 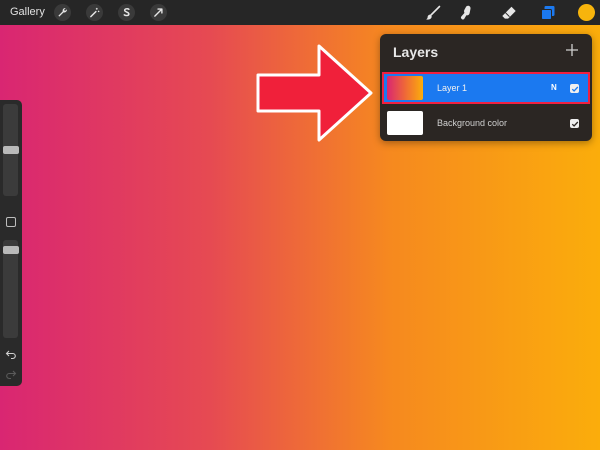 I want to click on brush-size-handle, so click(x=11, y=150).